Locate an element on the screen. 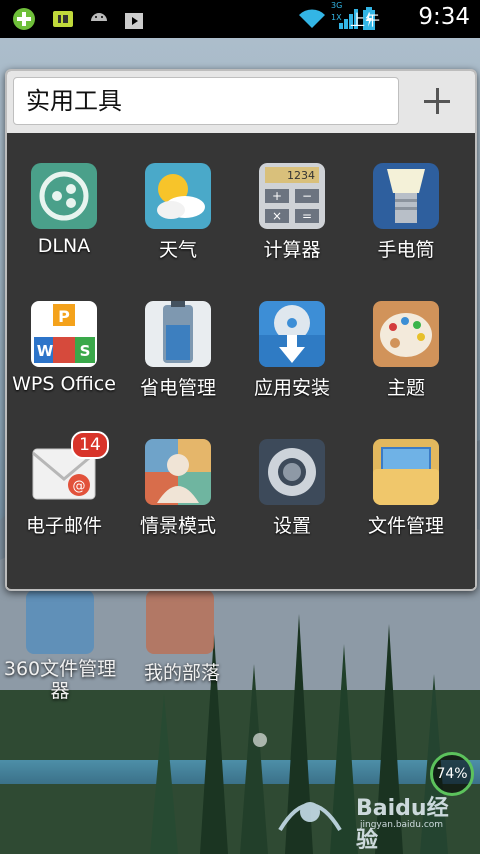 This screenshot has width=480, height=854. theme-palette-icon is located at coordinates (406, 334).